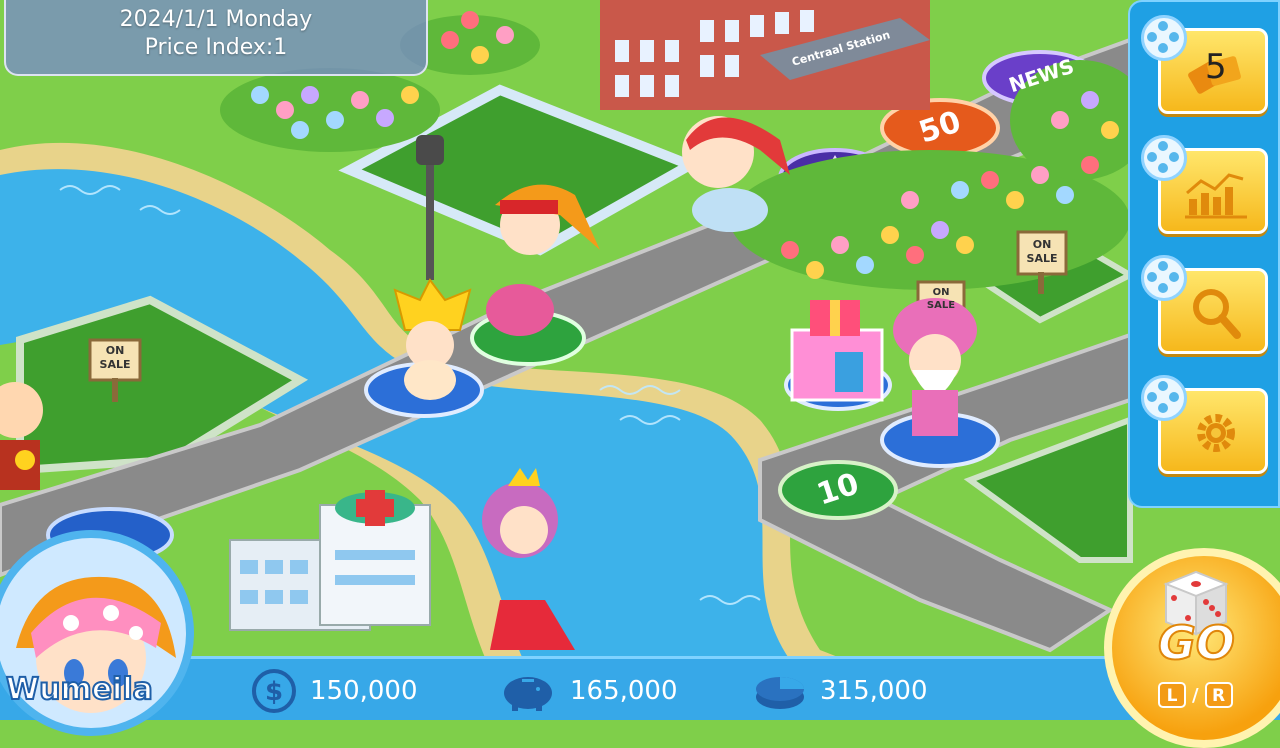 This screenshot has width=1280, height=748. I want to click on settings-button, so click(1204, 424).